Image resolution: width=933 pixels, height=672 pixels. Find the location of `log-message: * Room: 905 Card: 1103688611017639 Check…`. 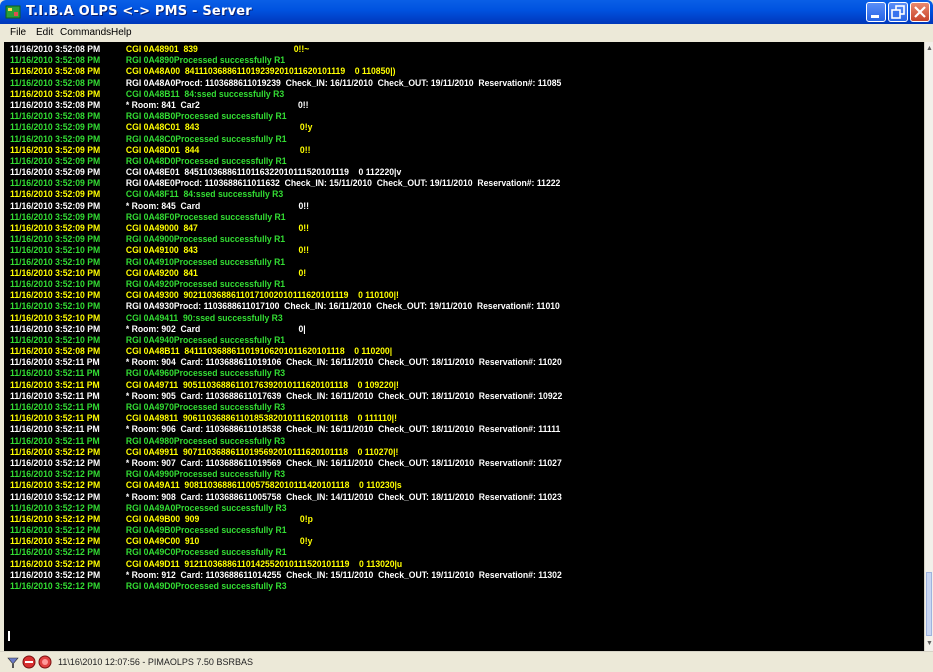

log-message: * Room: 905 Card: 1103688611017639 Check… is located at coordinates (344, 395).